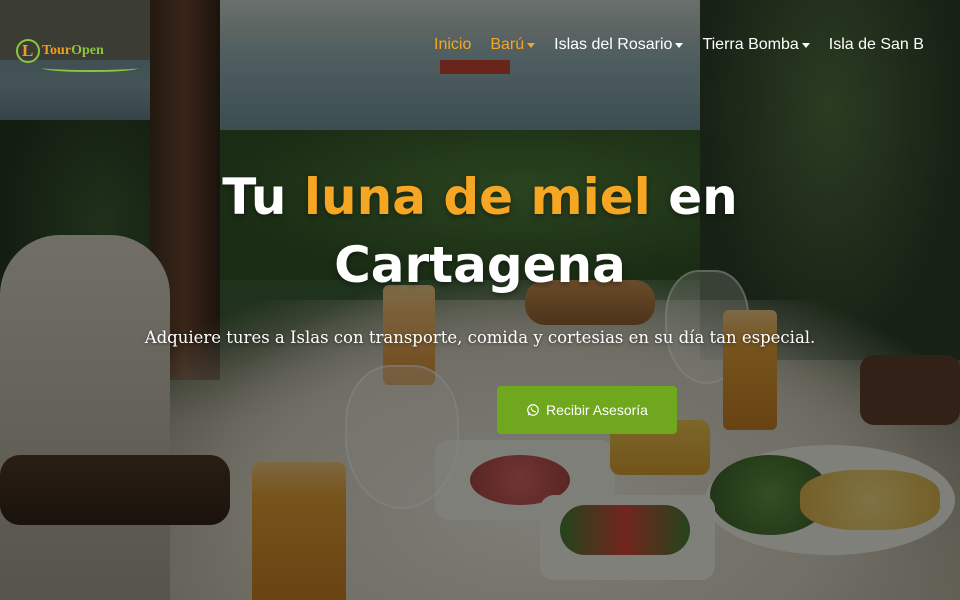 Image resolution: width=960 pixels, height=600 pixels. I want to click on nav-item-baru: Barú, so click(513, 45).